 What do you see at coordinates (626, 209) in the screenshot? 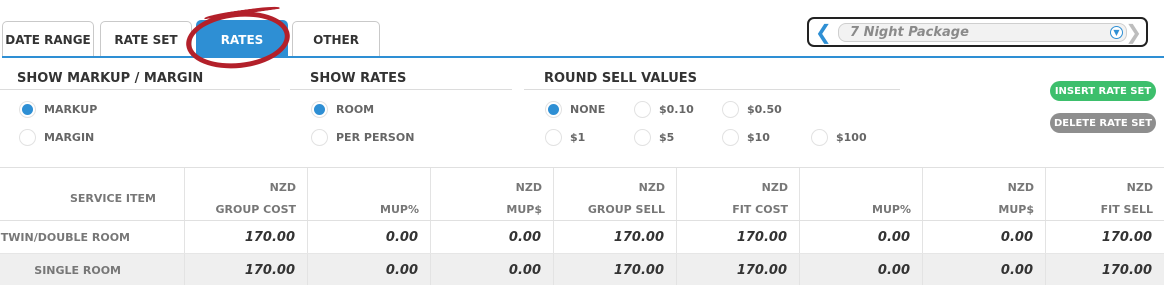
I see `header-label: GROUP SELL` at bounding box center [626, 209].